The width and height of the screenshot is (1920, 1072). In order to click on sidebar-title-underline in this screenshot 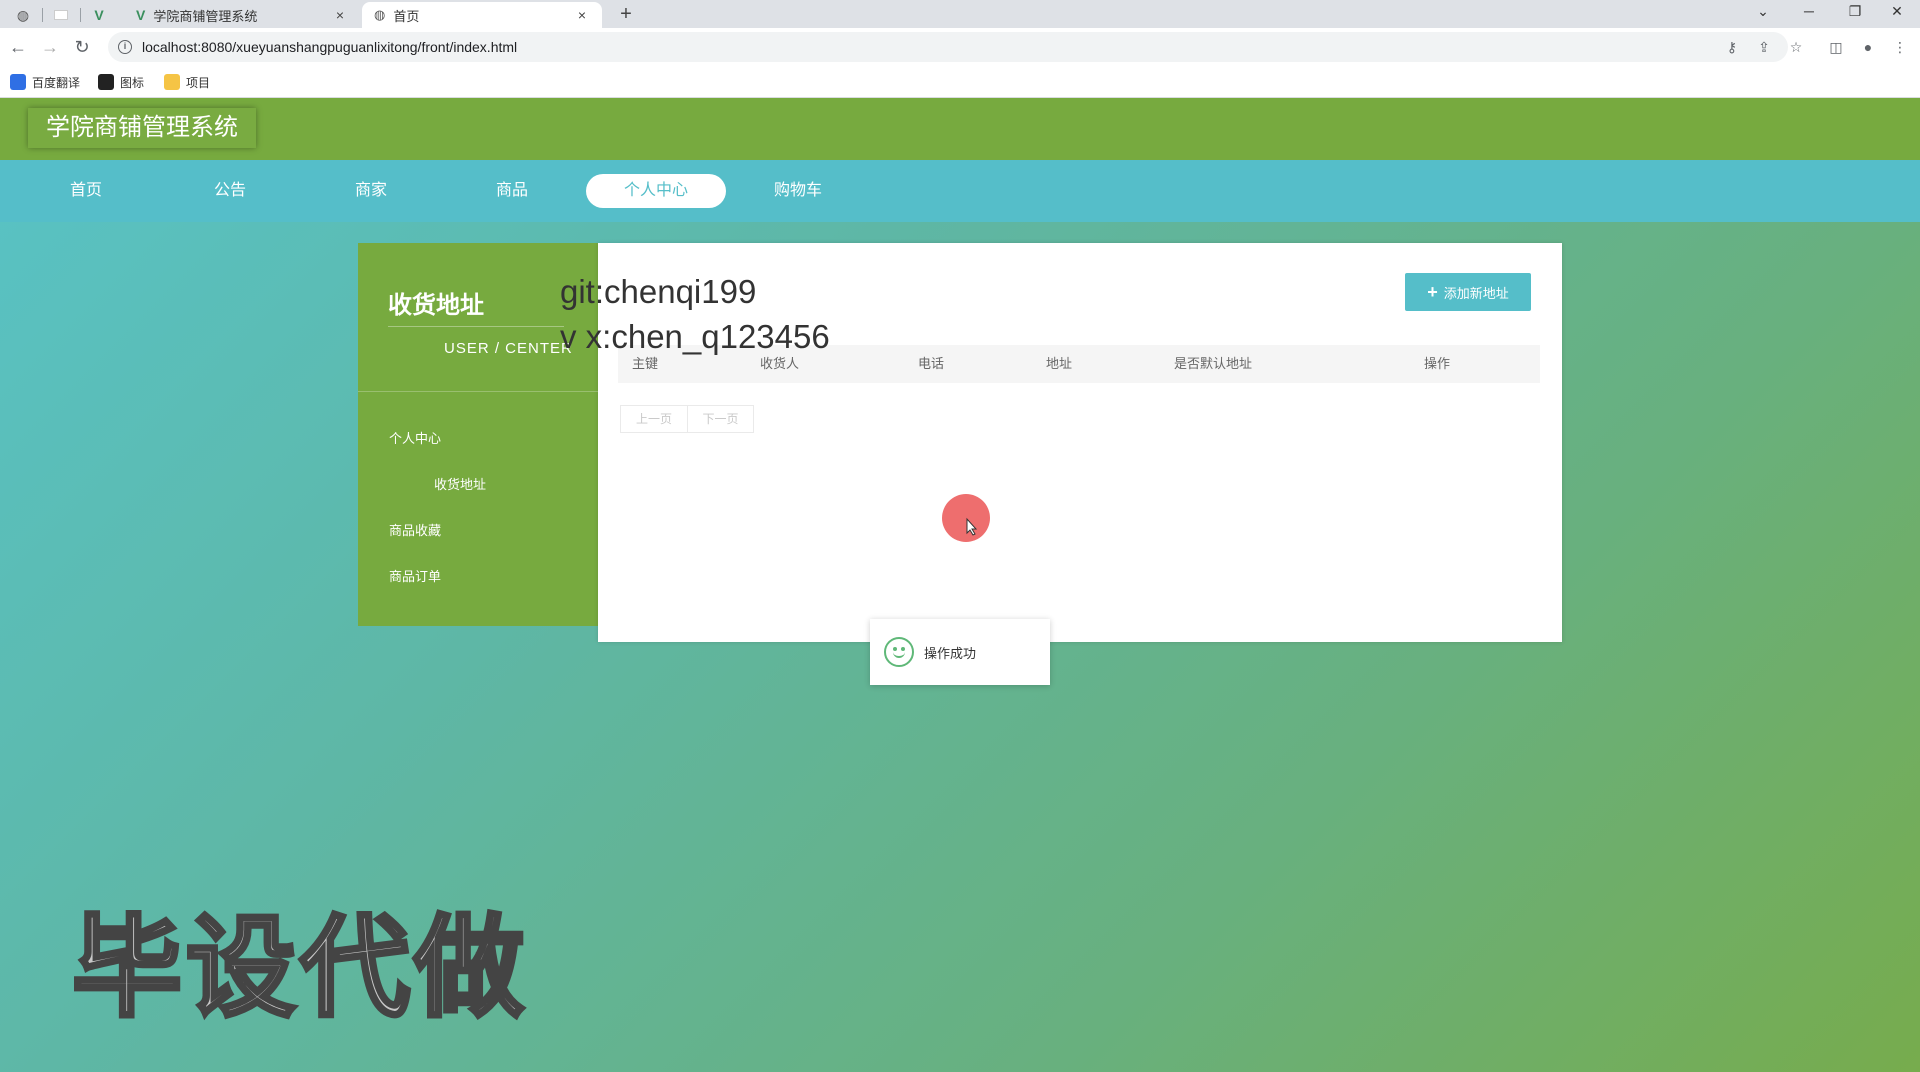, I will do `click(476, 326)`.